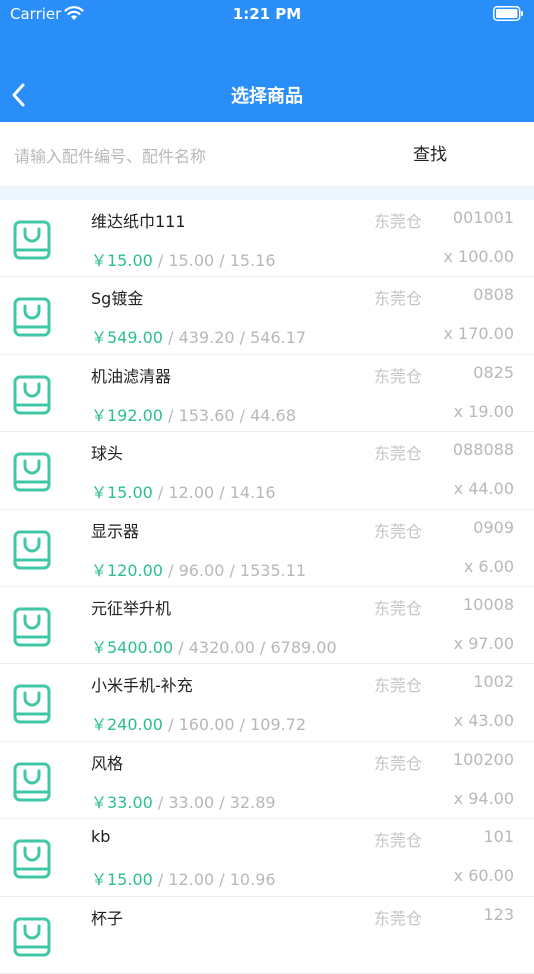  I want to click on price-line: ￥549.00 / 439.20 / 546.17, so click(198, 336).